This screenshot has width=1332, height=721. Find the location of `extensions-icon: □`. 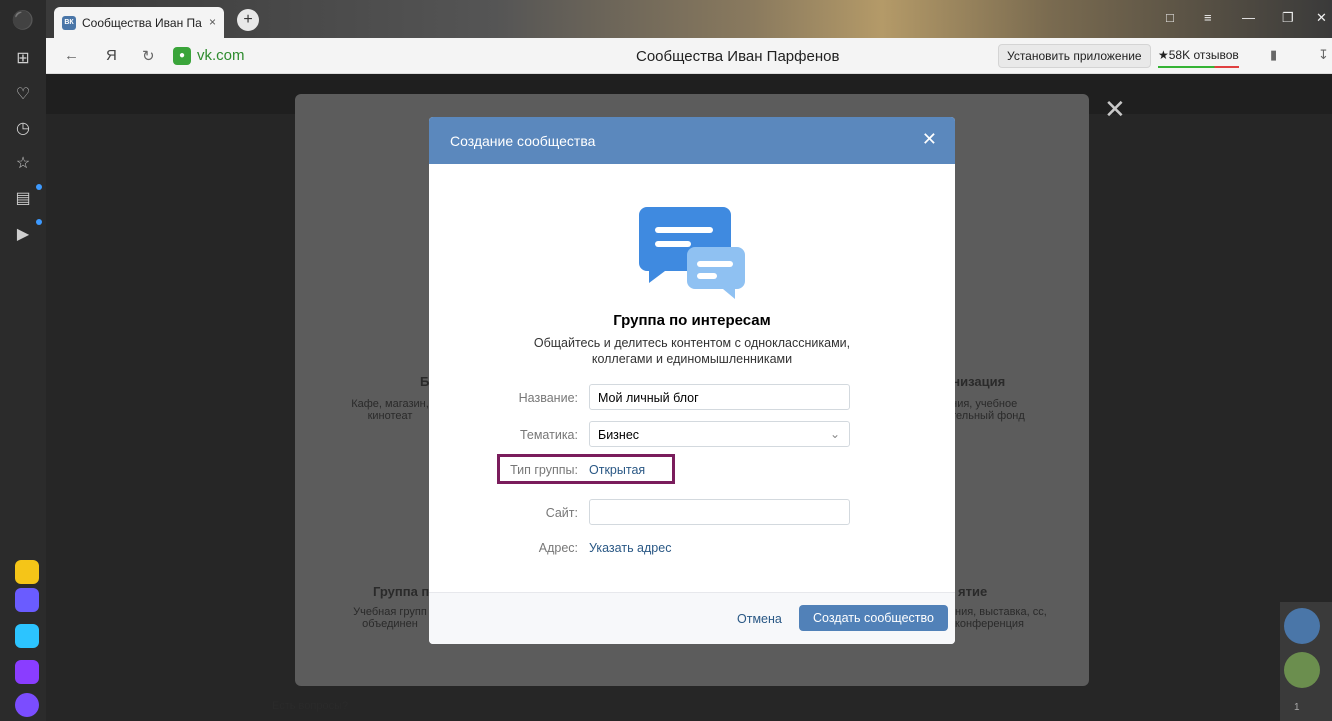

extensions-icon: □ is located at coordinates (1170, 17).